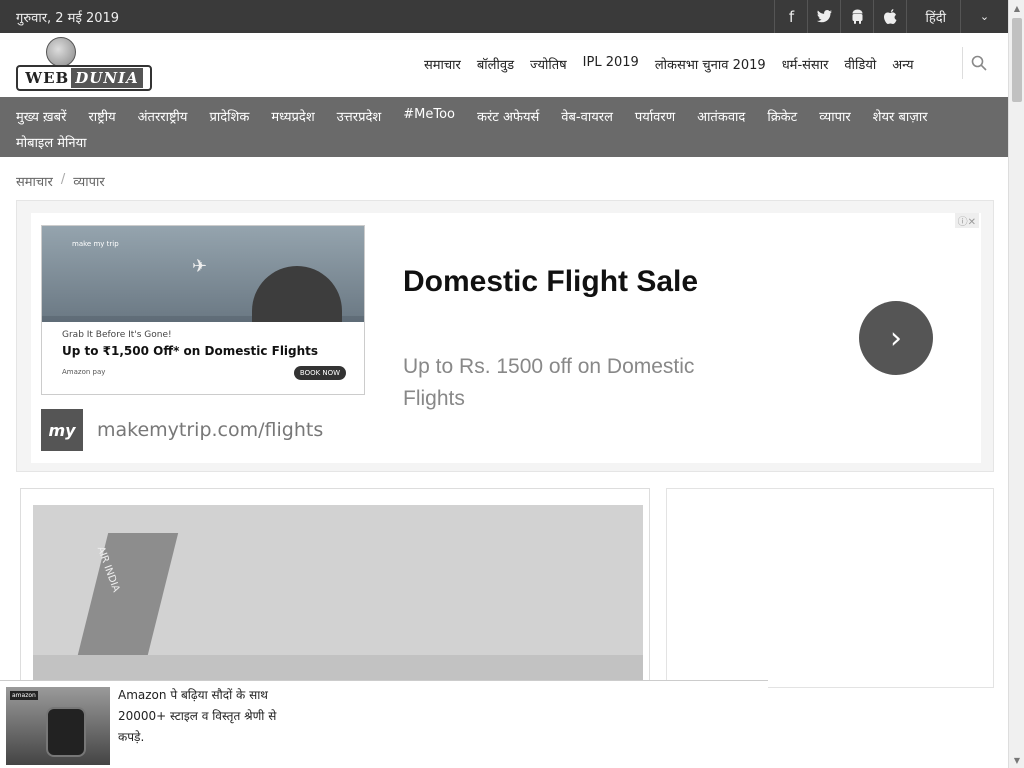 The width and height of the screenshot is (1024, 768). I want to click on breadcrumb-item-vyapar: व्यापार, so click(88, 181).